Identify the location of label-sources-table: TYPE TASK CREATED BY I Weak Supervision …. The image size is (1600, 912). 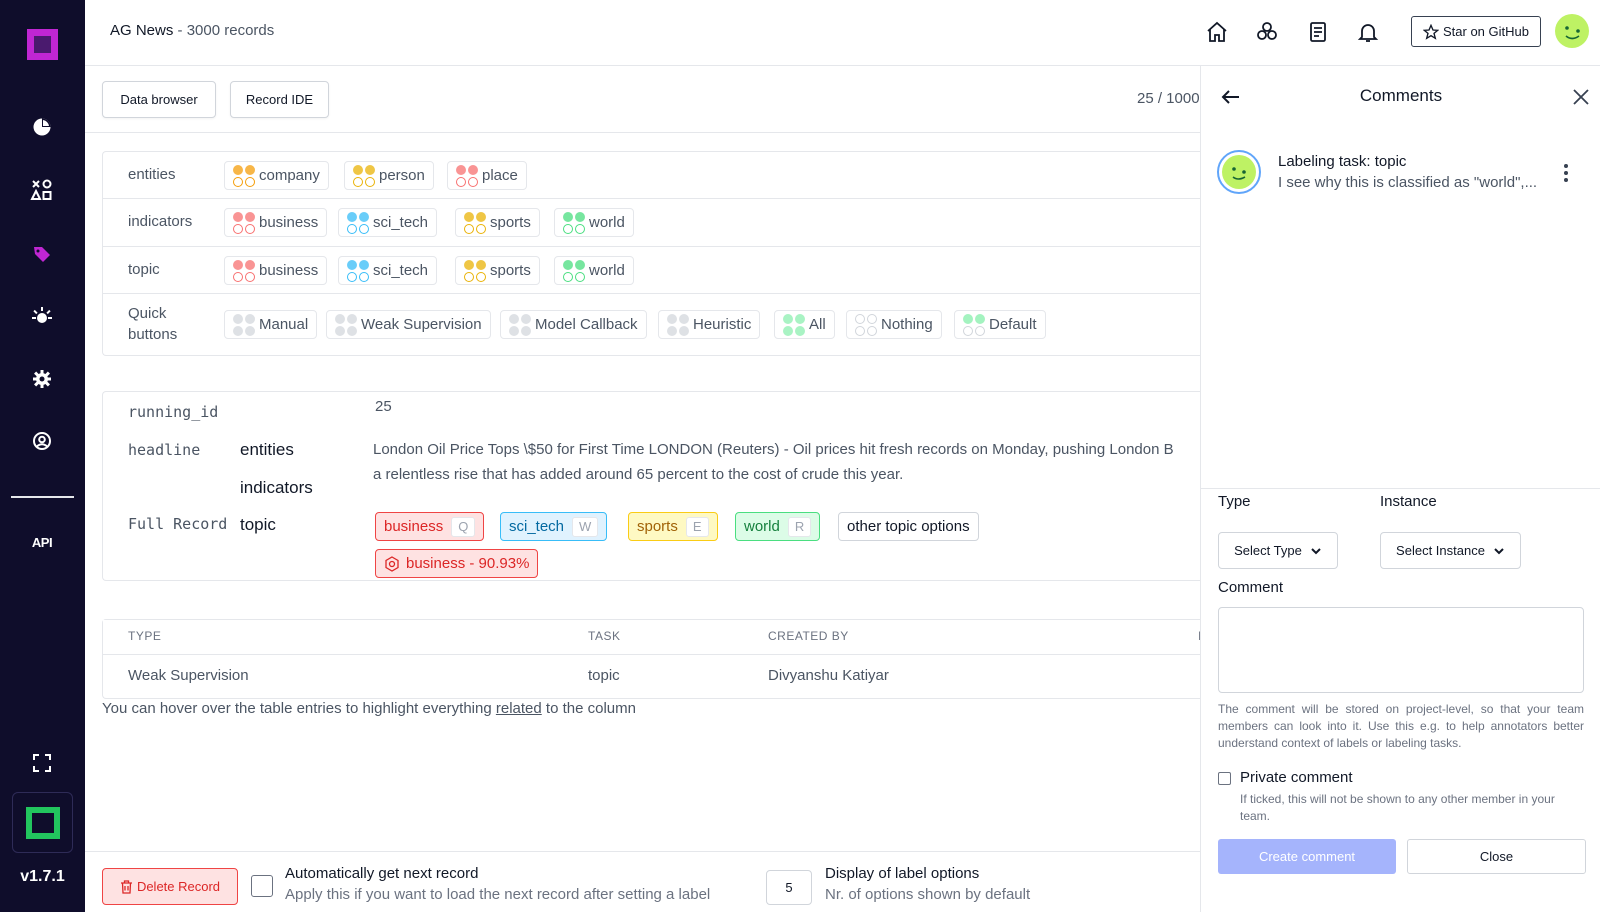
(654, 659).